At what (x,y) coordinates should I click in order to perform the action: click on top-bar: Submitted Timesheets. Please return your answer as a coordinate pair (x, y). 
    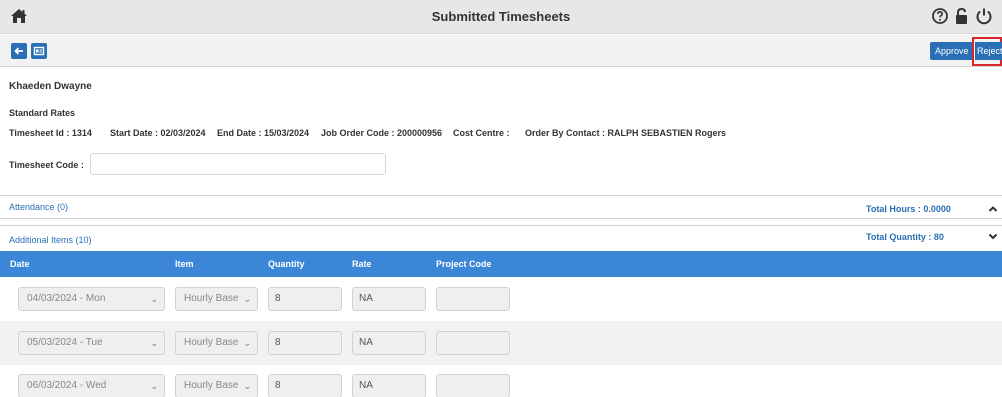
    Looking at the image, I should click on (501, 17).